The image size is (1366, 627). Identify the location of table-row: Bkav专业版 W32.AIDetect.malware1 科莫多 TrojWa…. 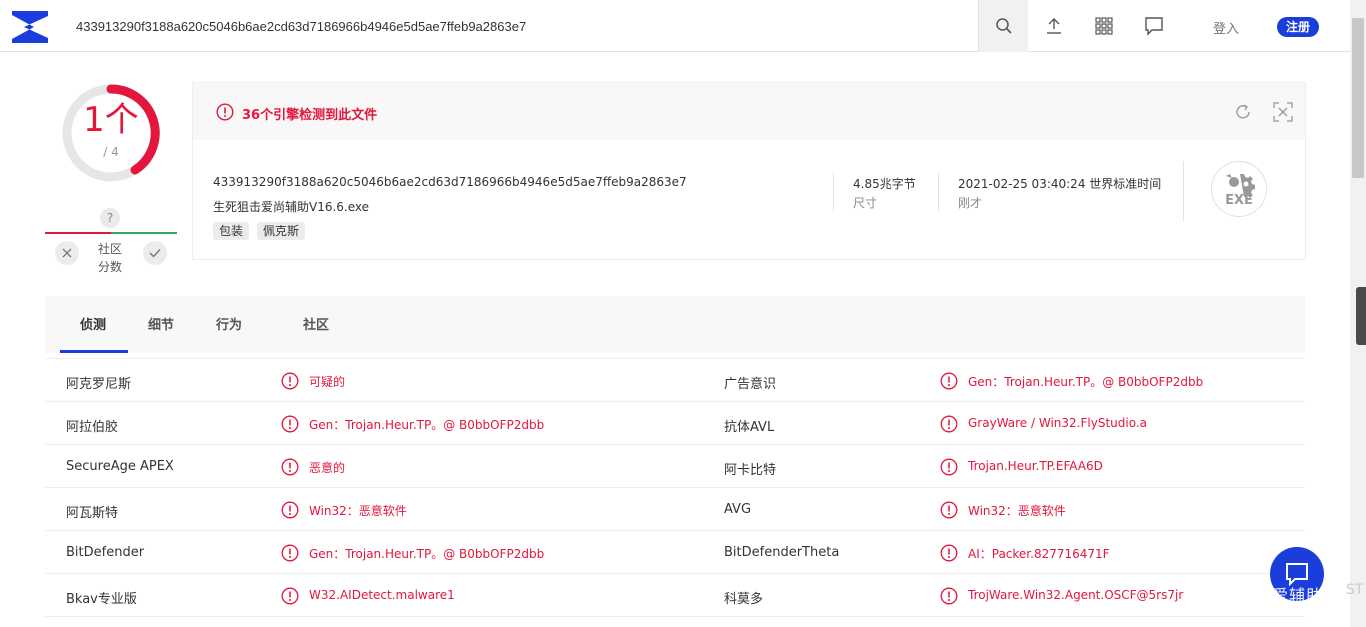
(675, 595).